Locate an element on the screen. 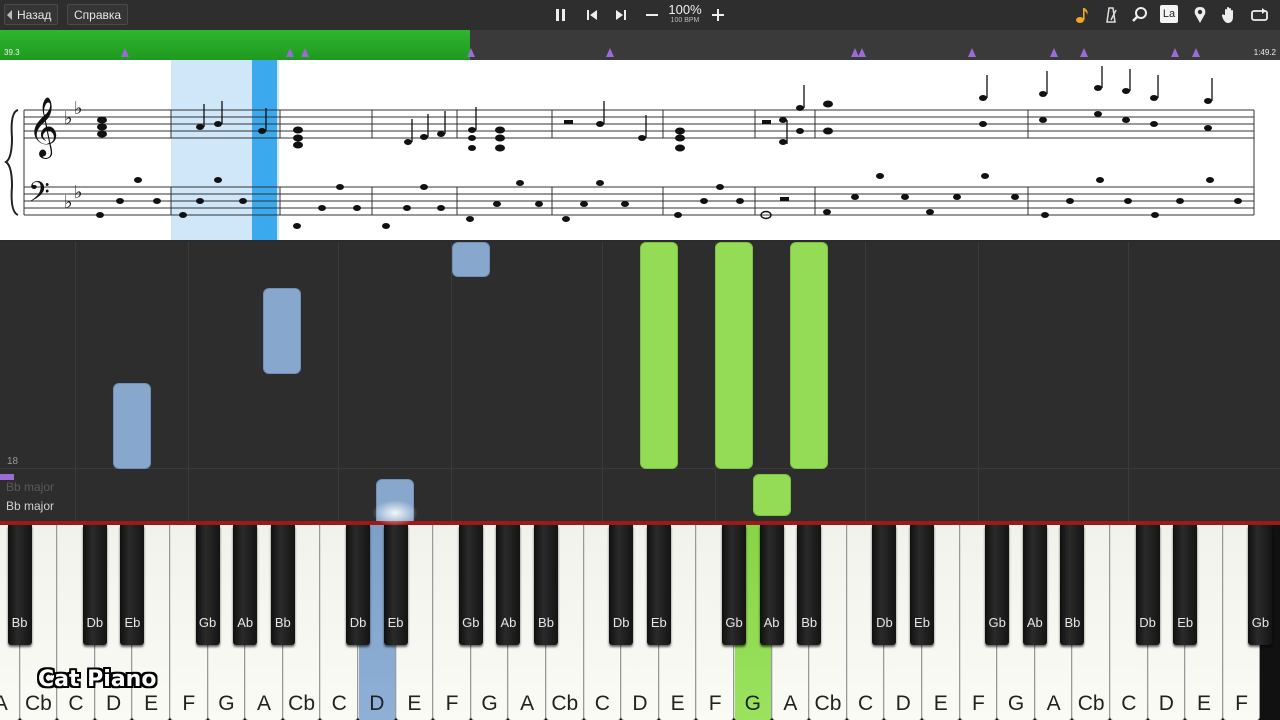 This screenshot has width=1280, height=720. measure-number: 18 is located at coordinates (13, 461).